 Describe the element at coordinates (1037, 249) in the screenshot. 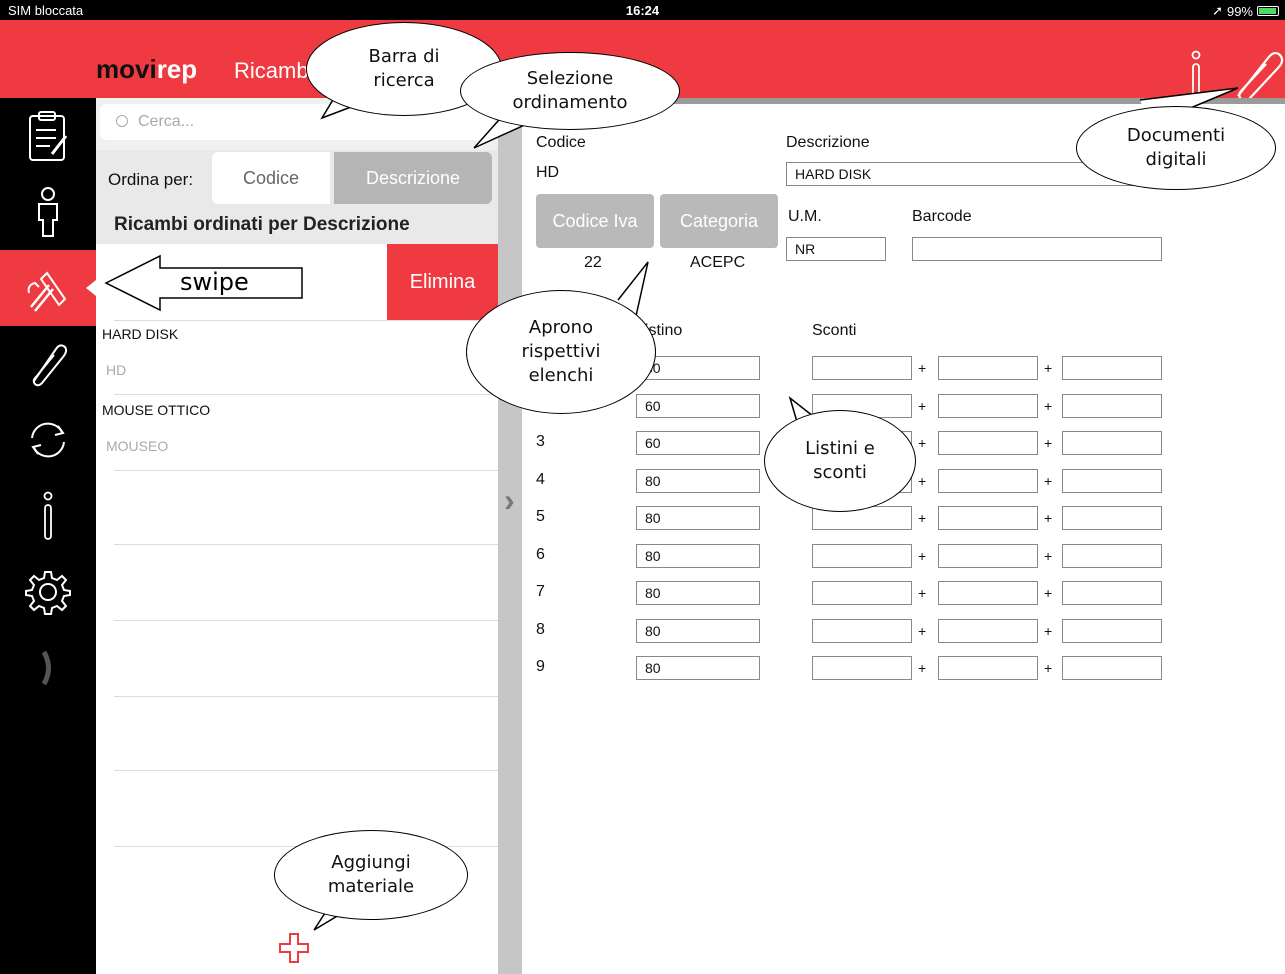

I see `barcode-field` at that location.